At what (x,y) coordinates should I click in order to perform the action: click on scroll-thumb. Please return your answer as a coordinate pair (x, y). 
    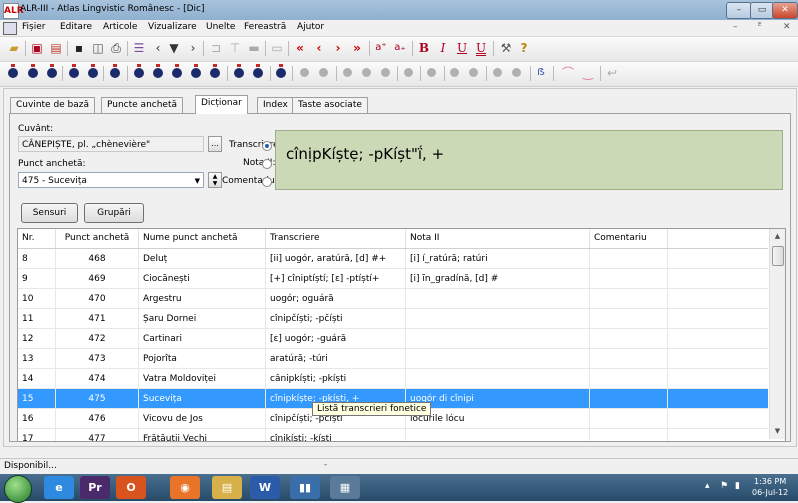
    Looking at the image, I should click on (778, 256).